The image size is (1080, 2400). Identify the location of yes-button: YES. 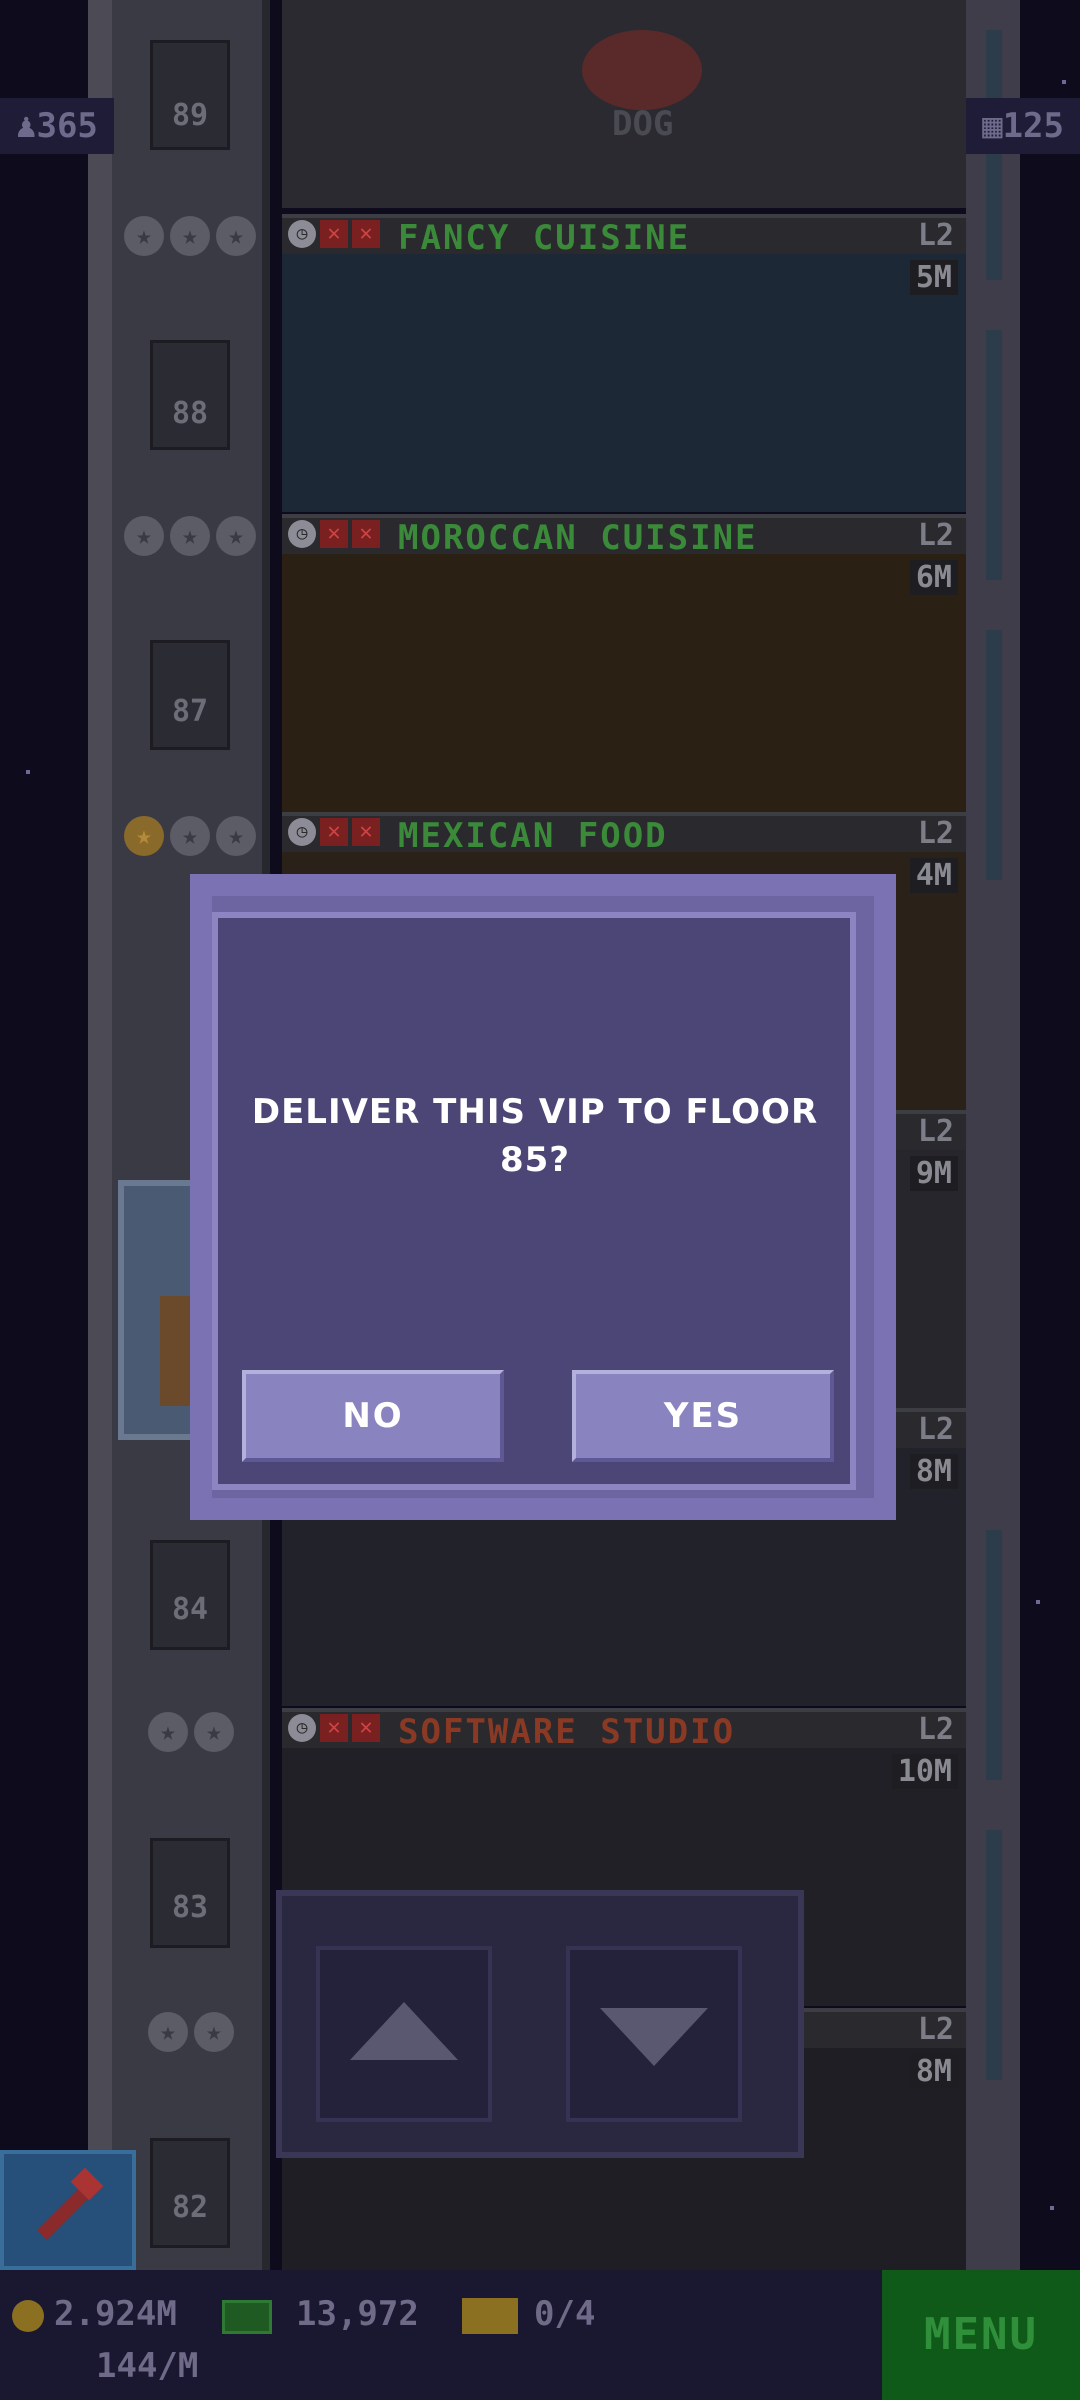
(703, 1416).